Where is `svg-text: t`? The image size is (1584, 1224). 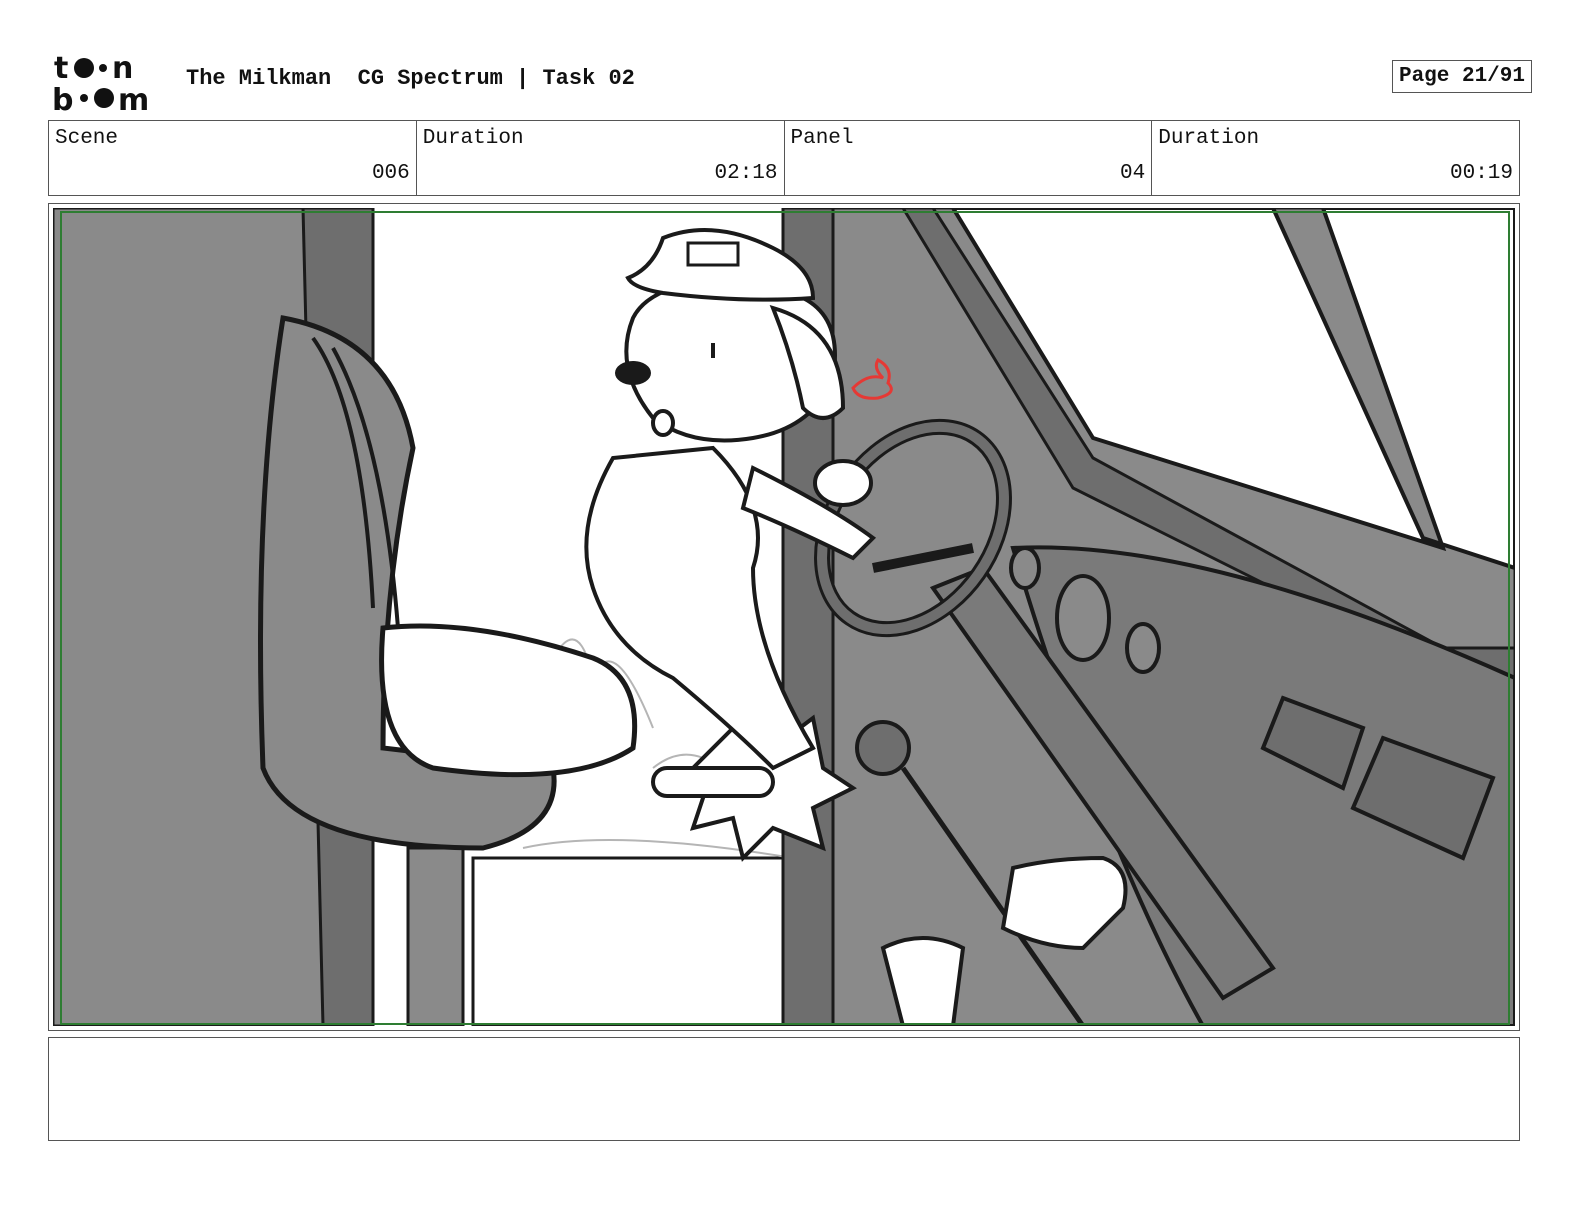 svg-text: t is located at coordinates (61, 68).